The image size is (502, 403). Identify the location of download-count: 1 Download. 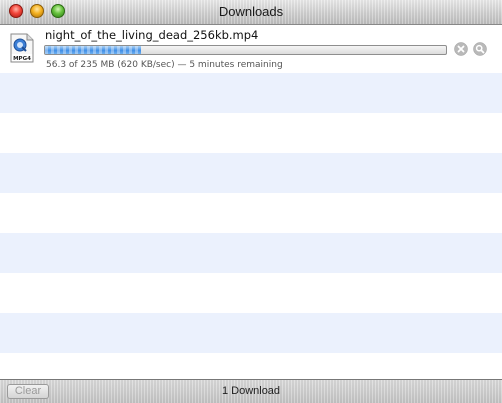
(251, 391).